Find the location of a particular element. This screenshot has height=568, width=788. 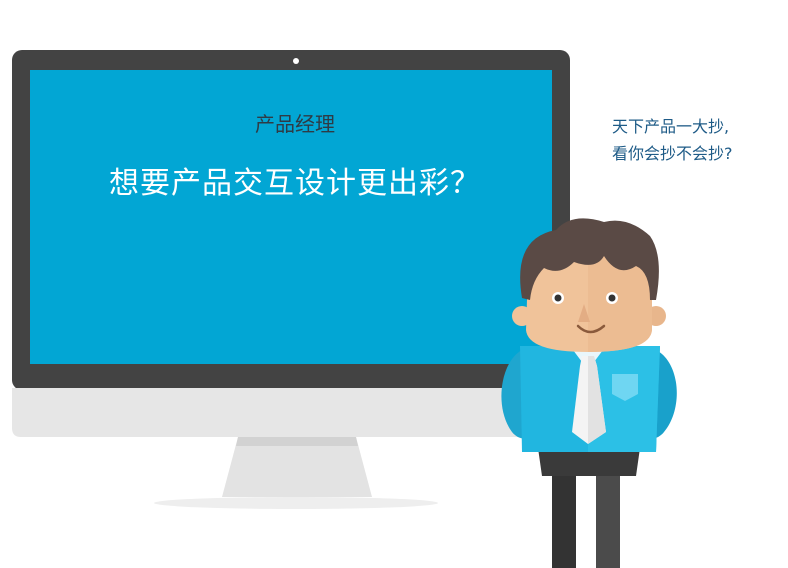

product-manager-character is located at coordinates (589, 393).